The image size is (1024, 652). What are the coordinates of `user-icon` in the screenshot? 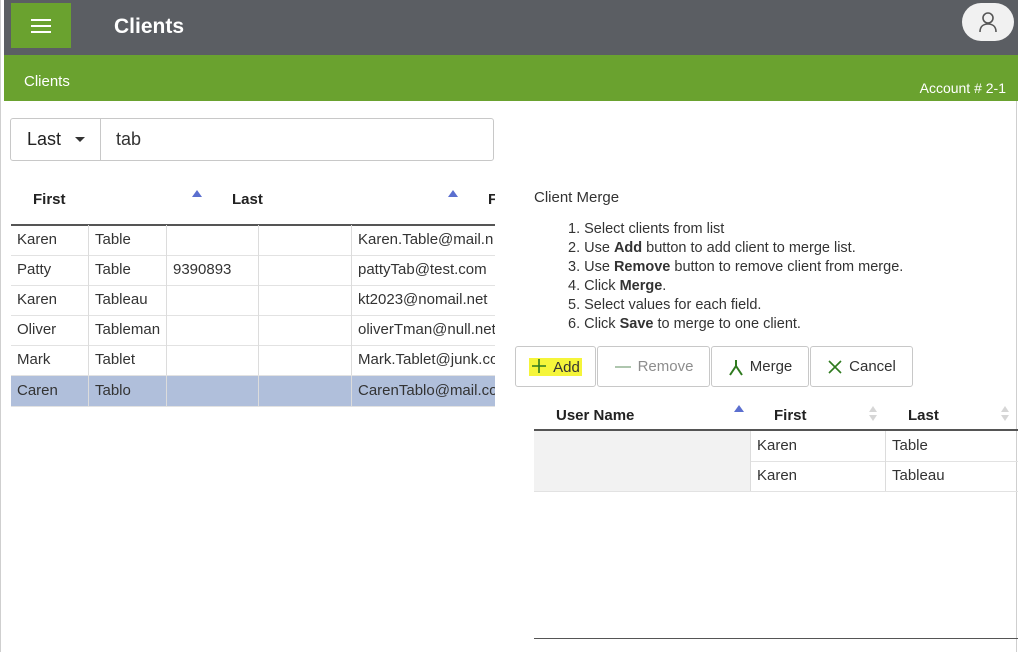 It's located at (988, 22).